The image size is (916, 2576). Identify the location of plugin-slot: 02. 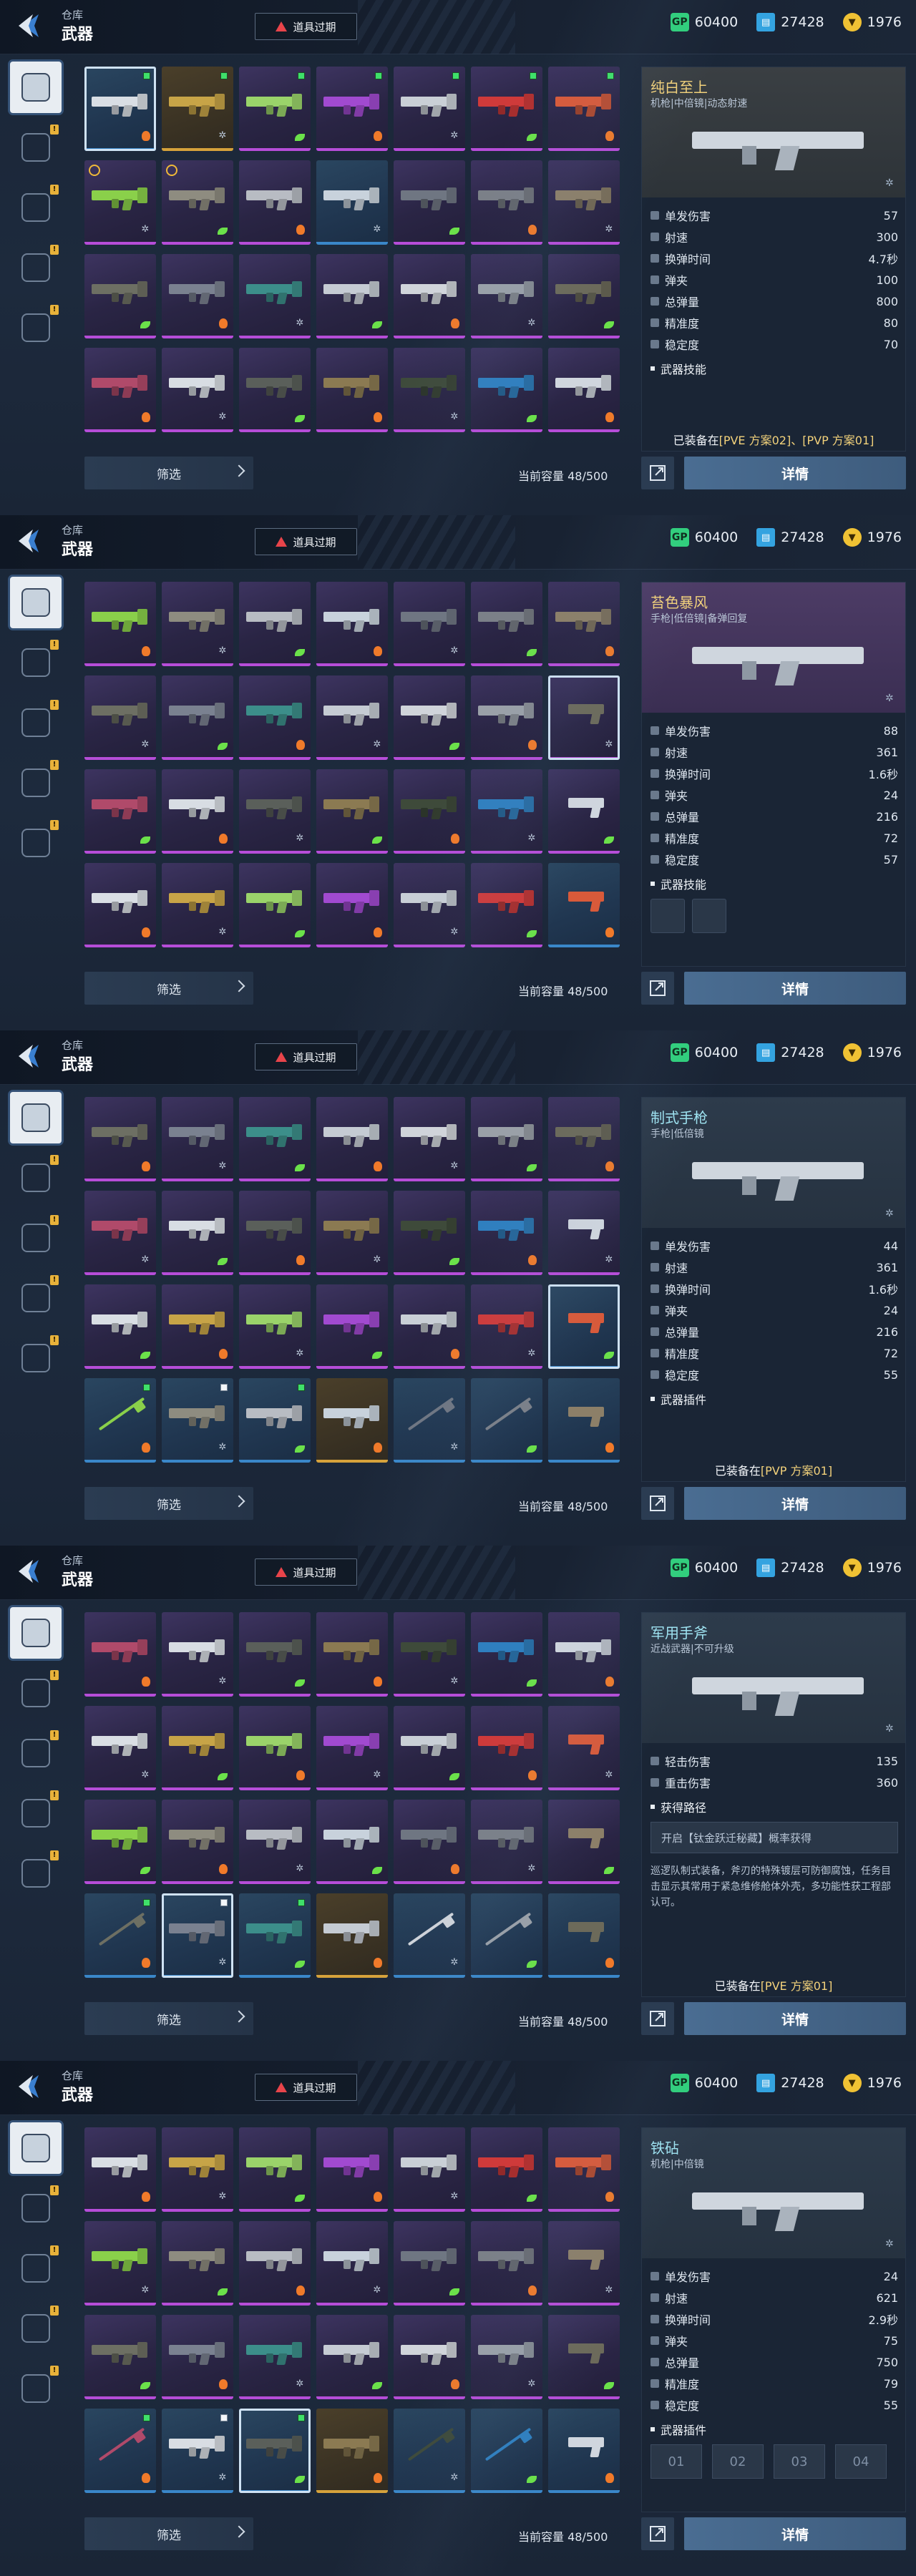
(738, 2461).